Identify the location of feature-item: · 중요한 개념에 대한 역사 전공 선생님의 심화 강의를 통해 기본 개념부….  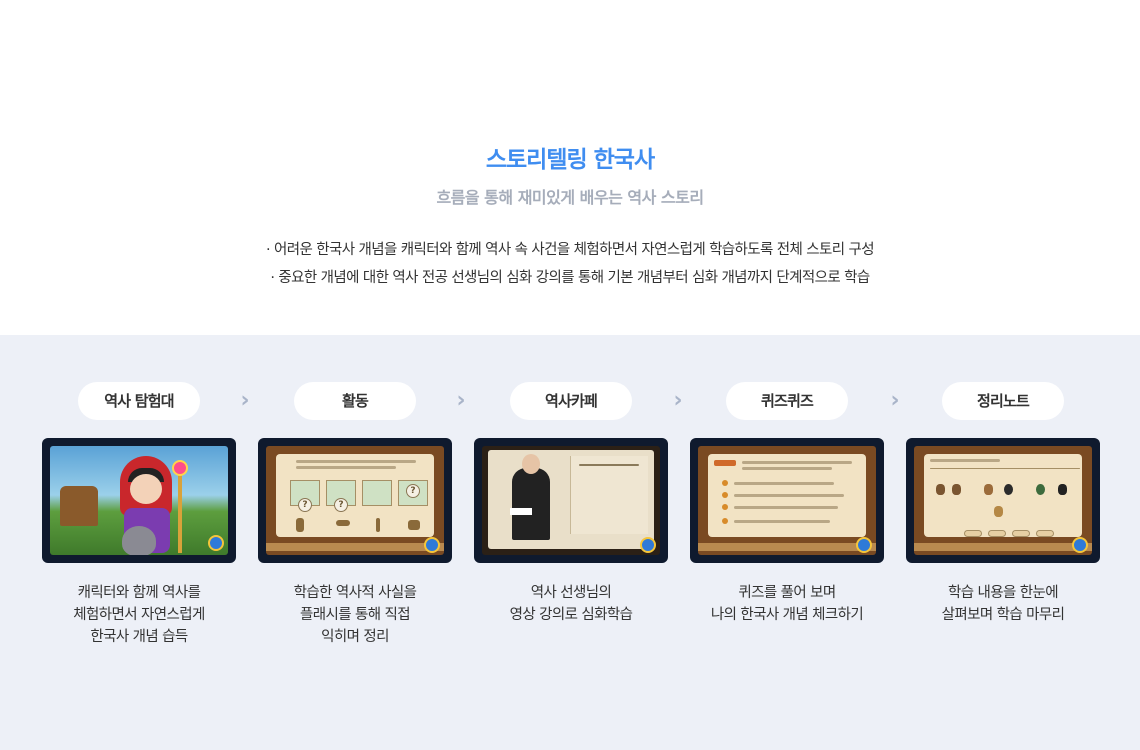
(570, 278).